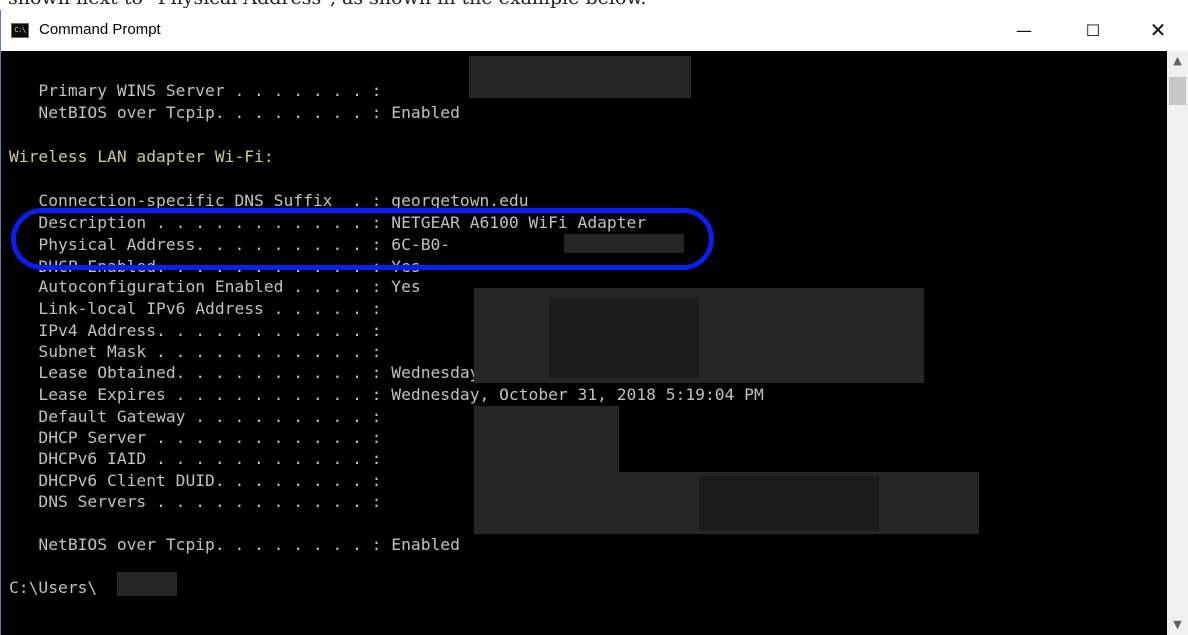  Describe the element at coordinates (195, 90) in the screenshot. I see `console-line: Primary WINS Server . . . . . . . :` at that location.